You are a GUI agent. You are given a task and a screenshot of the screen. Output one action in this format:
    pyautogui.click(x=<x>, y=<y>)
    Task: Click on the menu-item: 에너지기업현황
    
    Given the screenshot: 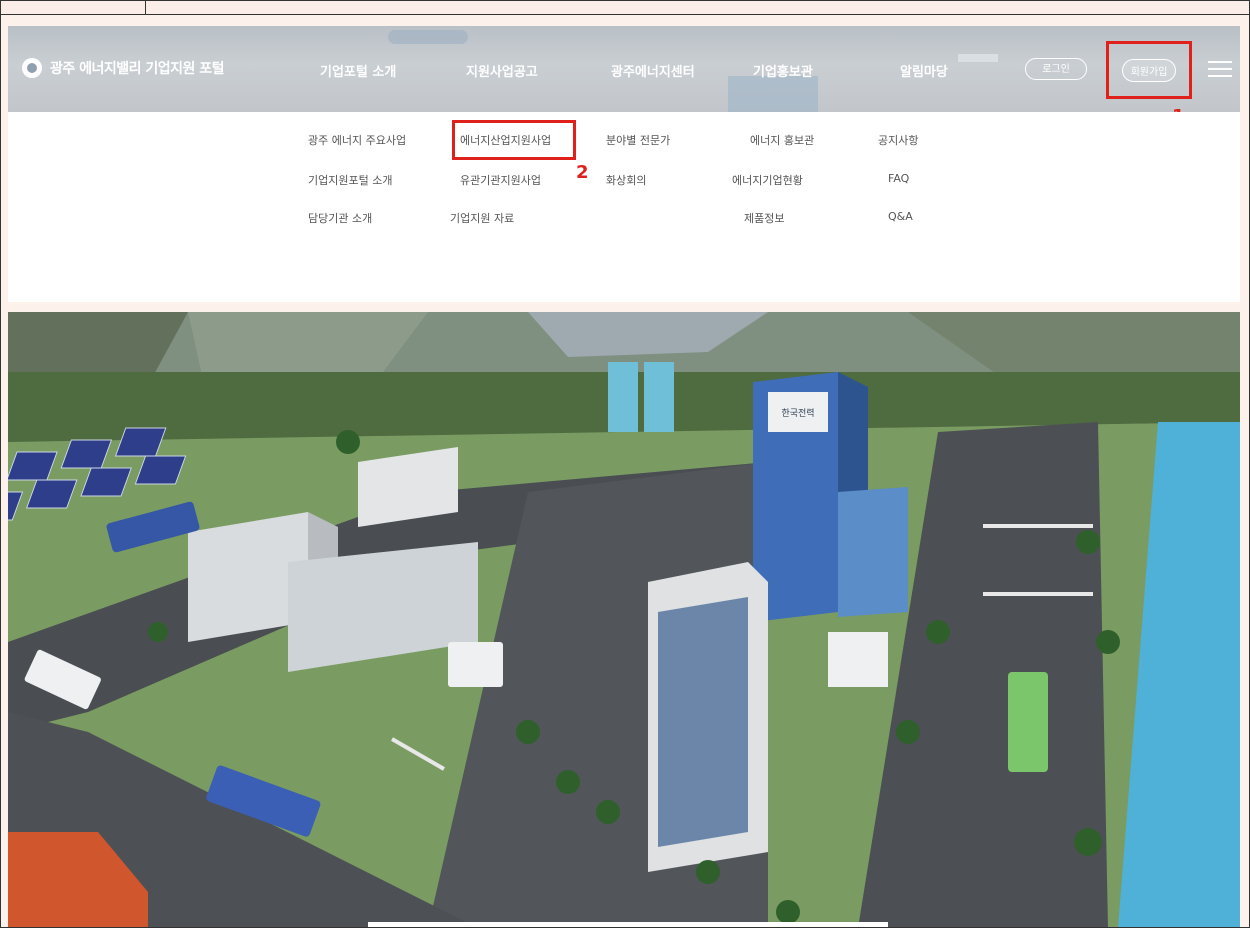 What is the action you would take?
    pyautogui.click(x=767, y=180)
    